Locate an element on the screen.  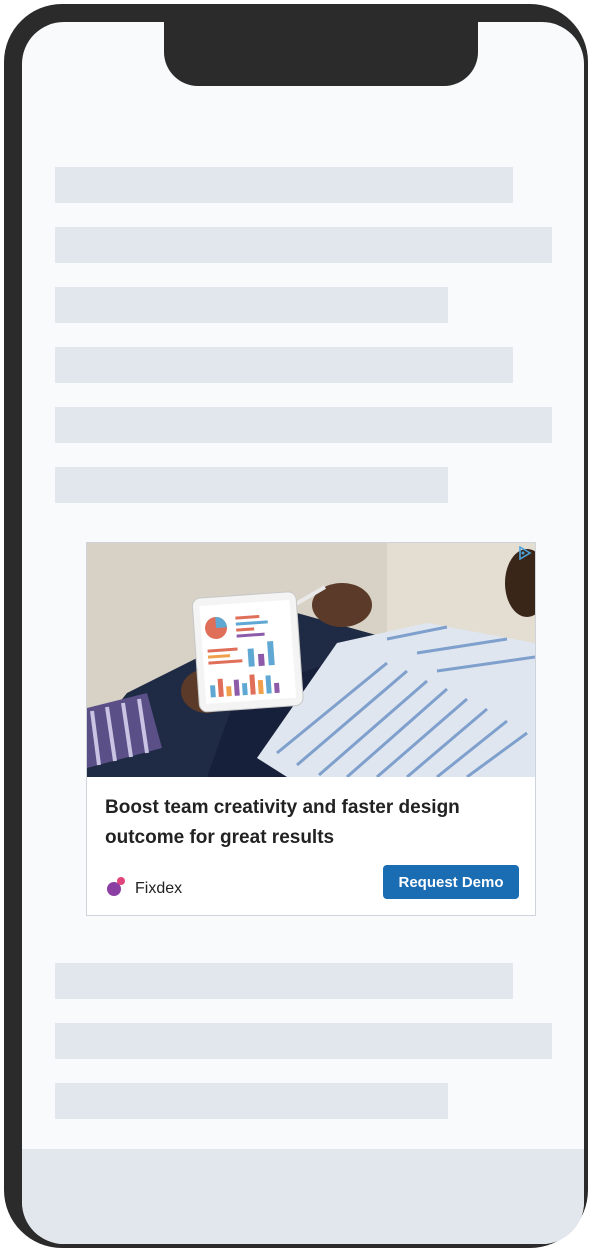
ad-photo is located at coordinates (311, 660).